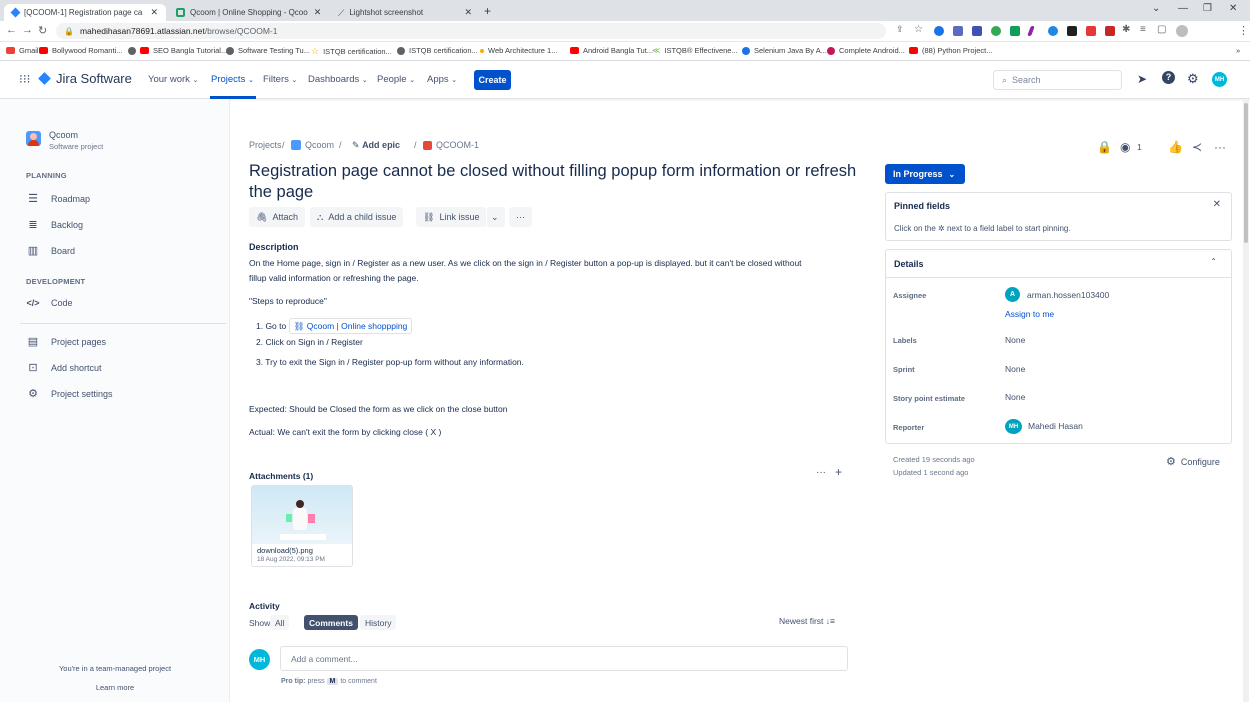  What do you see at coordinates (50, 250) in the screenshot?
I see `sidebar-item-board: ▥ Board` at bounding box center [50, 250].